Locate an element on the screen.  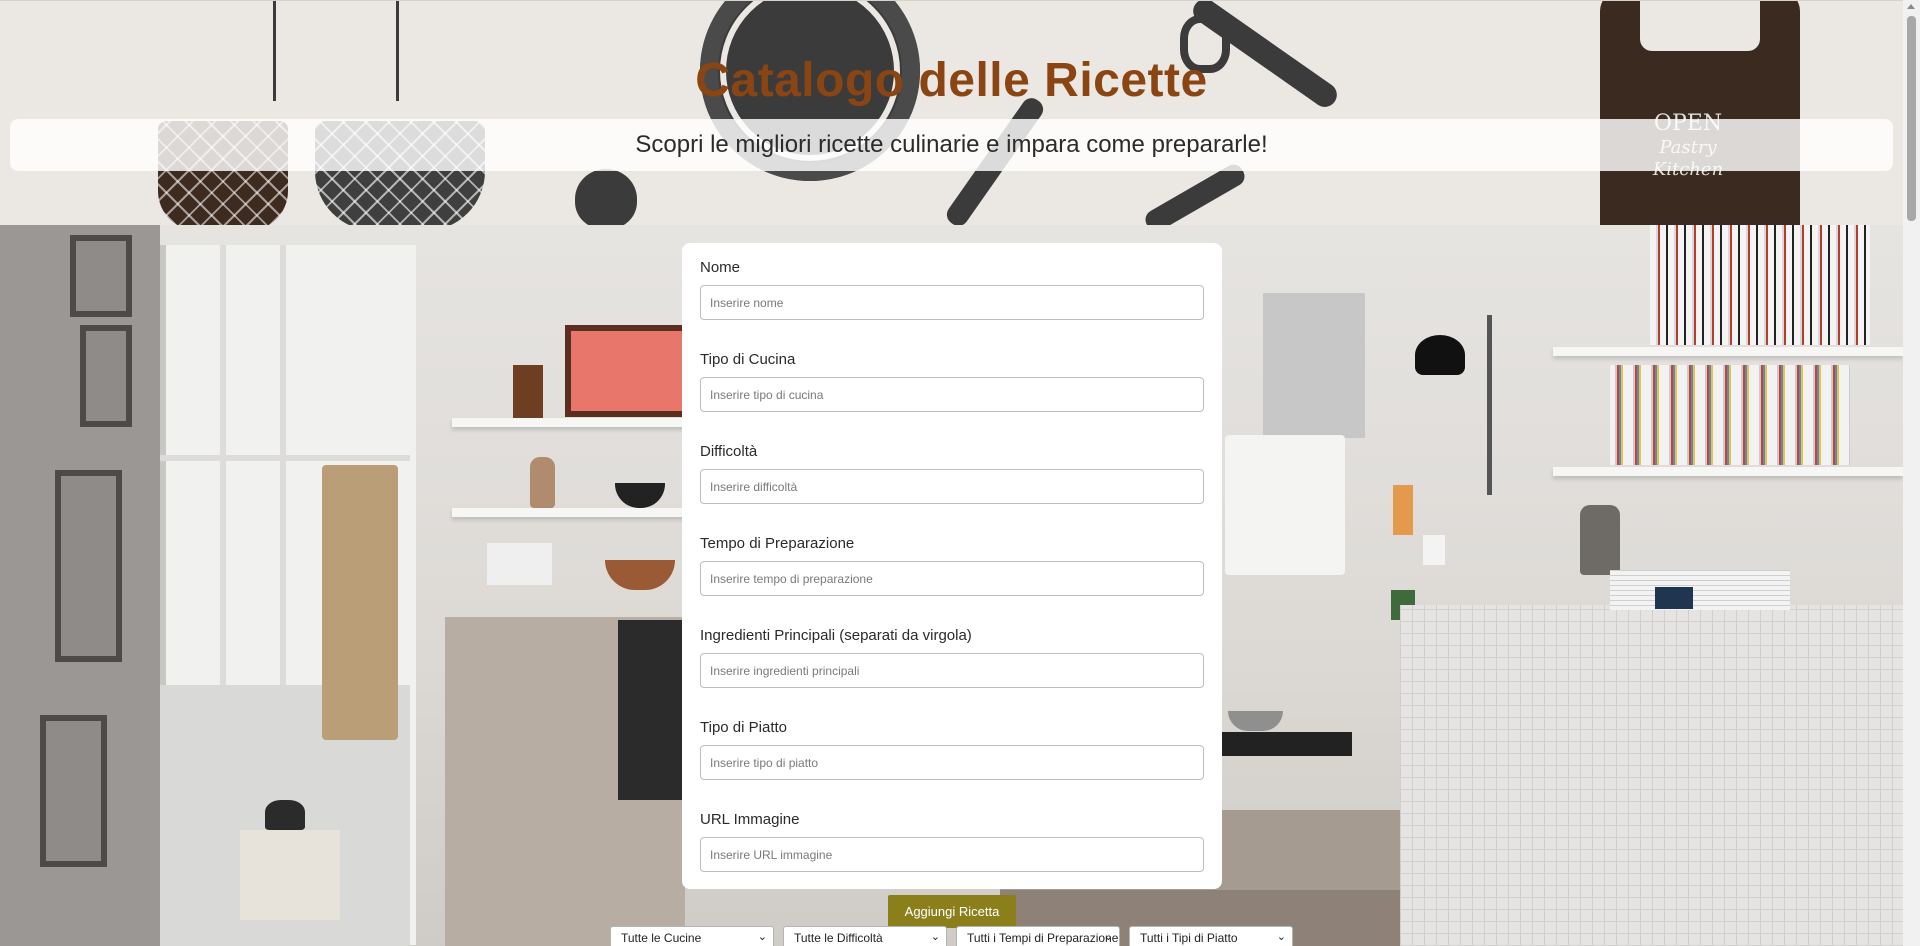
ceramic-vase is located at coordinates (1600, 540).